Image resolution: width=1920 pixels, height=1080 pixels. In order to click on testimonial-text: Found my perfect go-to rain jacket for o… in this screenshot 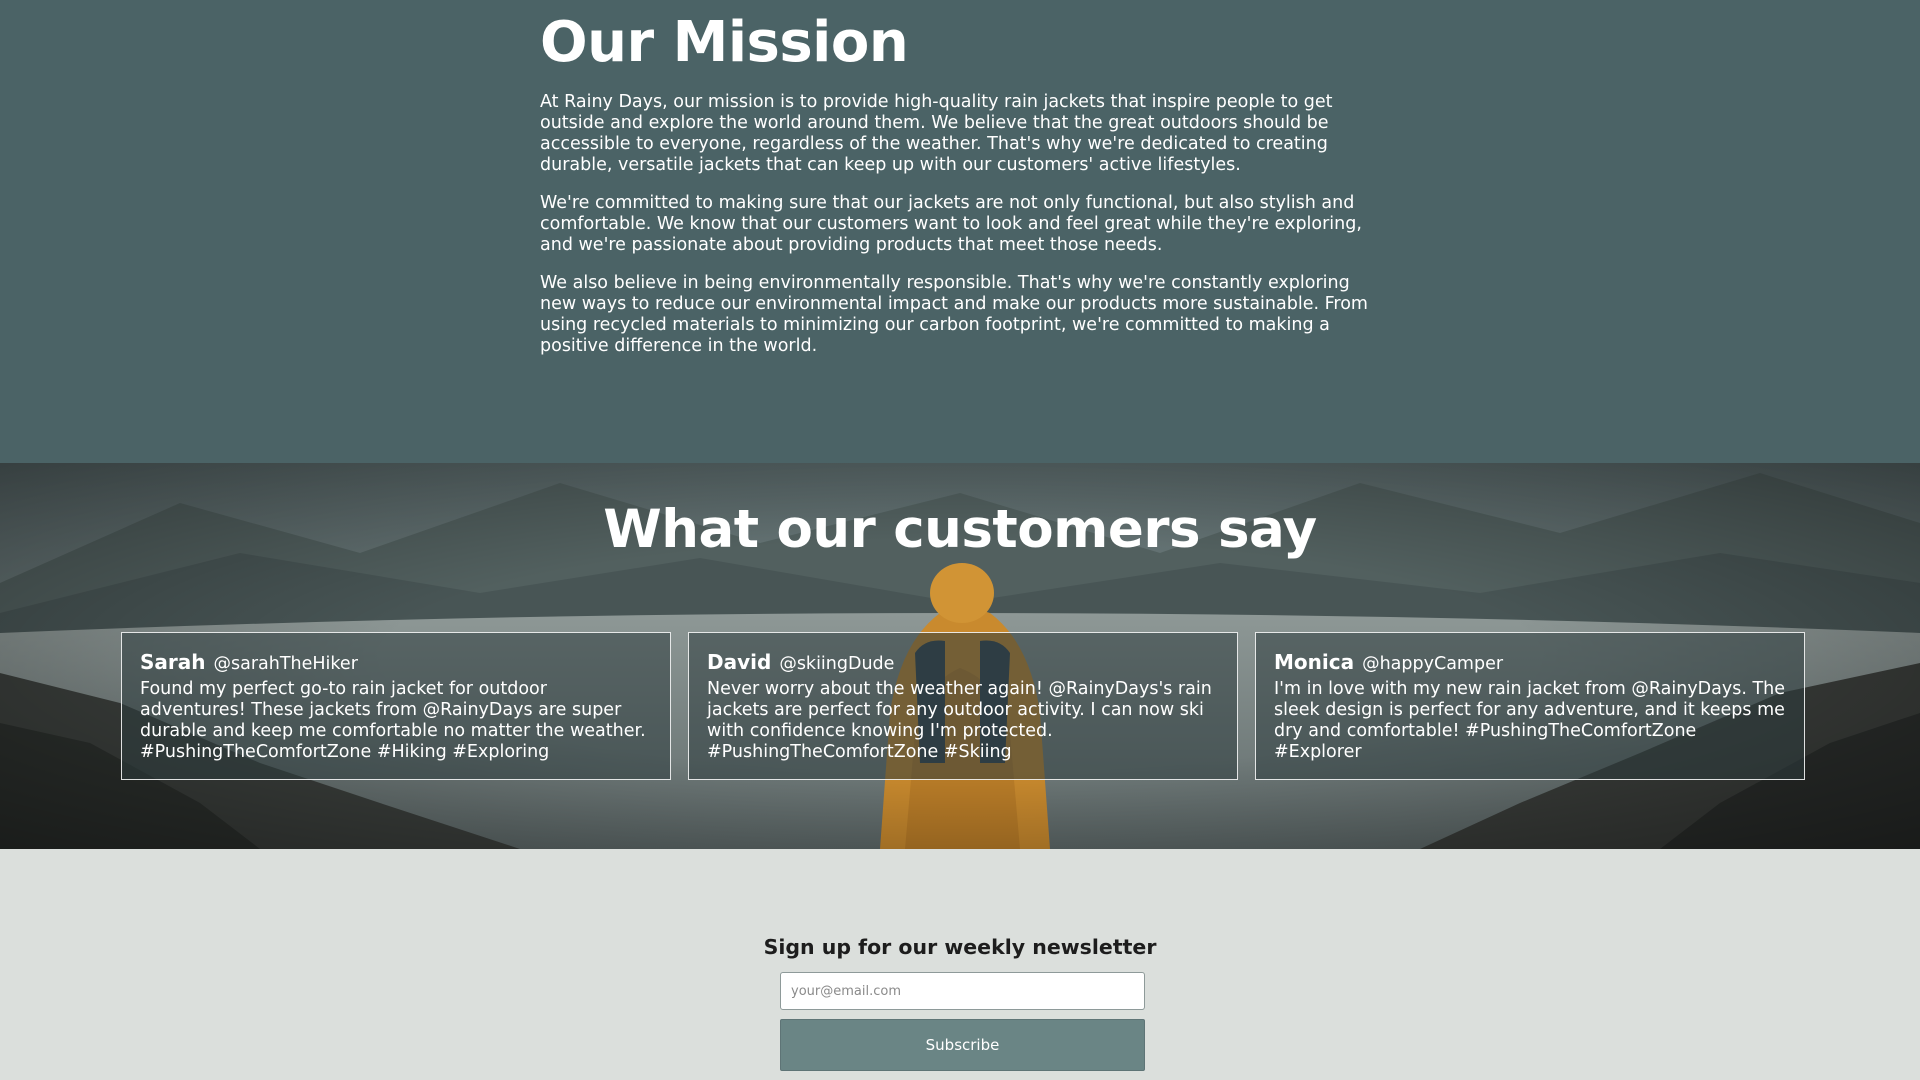, I will do `click(393, 720)`.